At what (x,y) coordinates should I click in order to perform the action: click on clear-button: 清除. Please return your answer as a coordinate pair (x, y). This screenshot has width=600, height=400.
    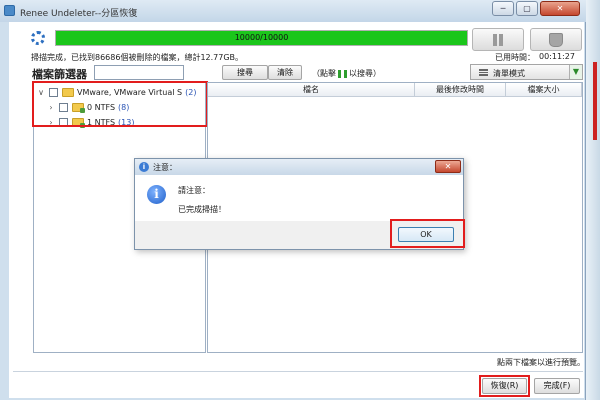
    Looking at the image, I should click on (285, 72).